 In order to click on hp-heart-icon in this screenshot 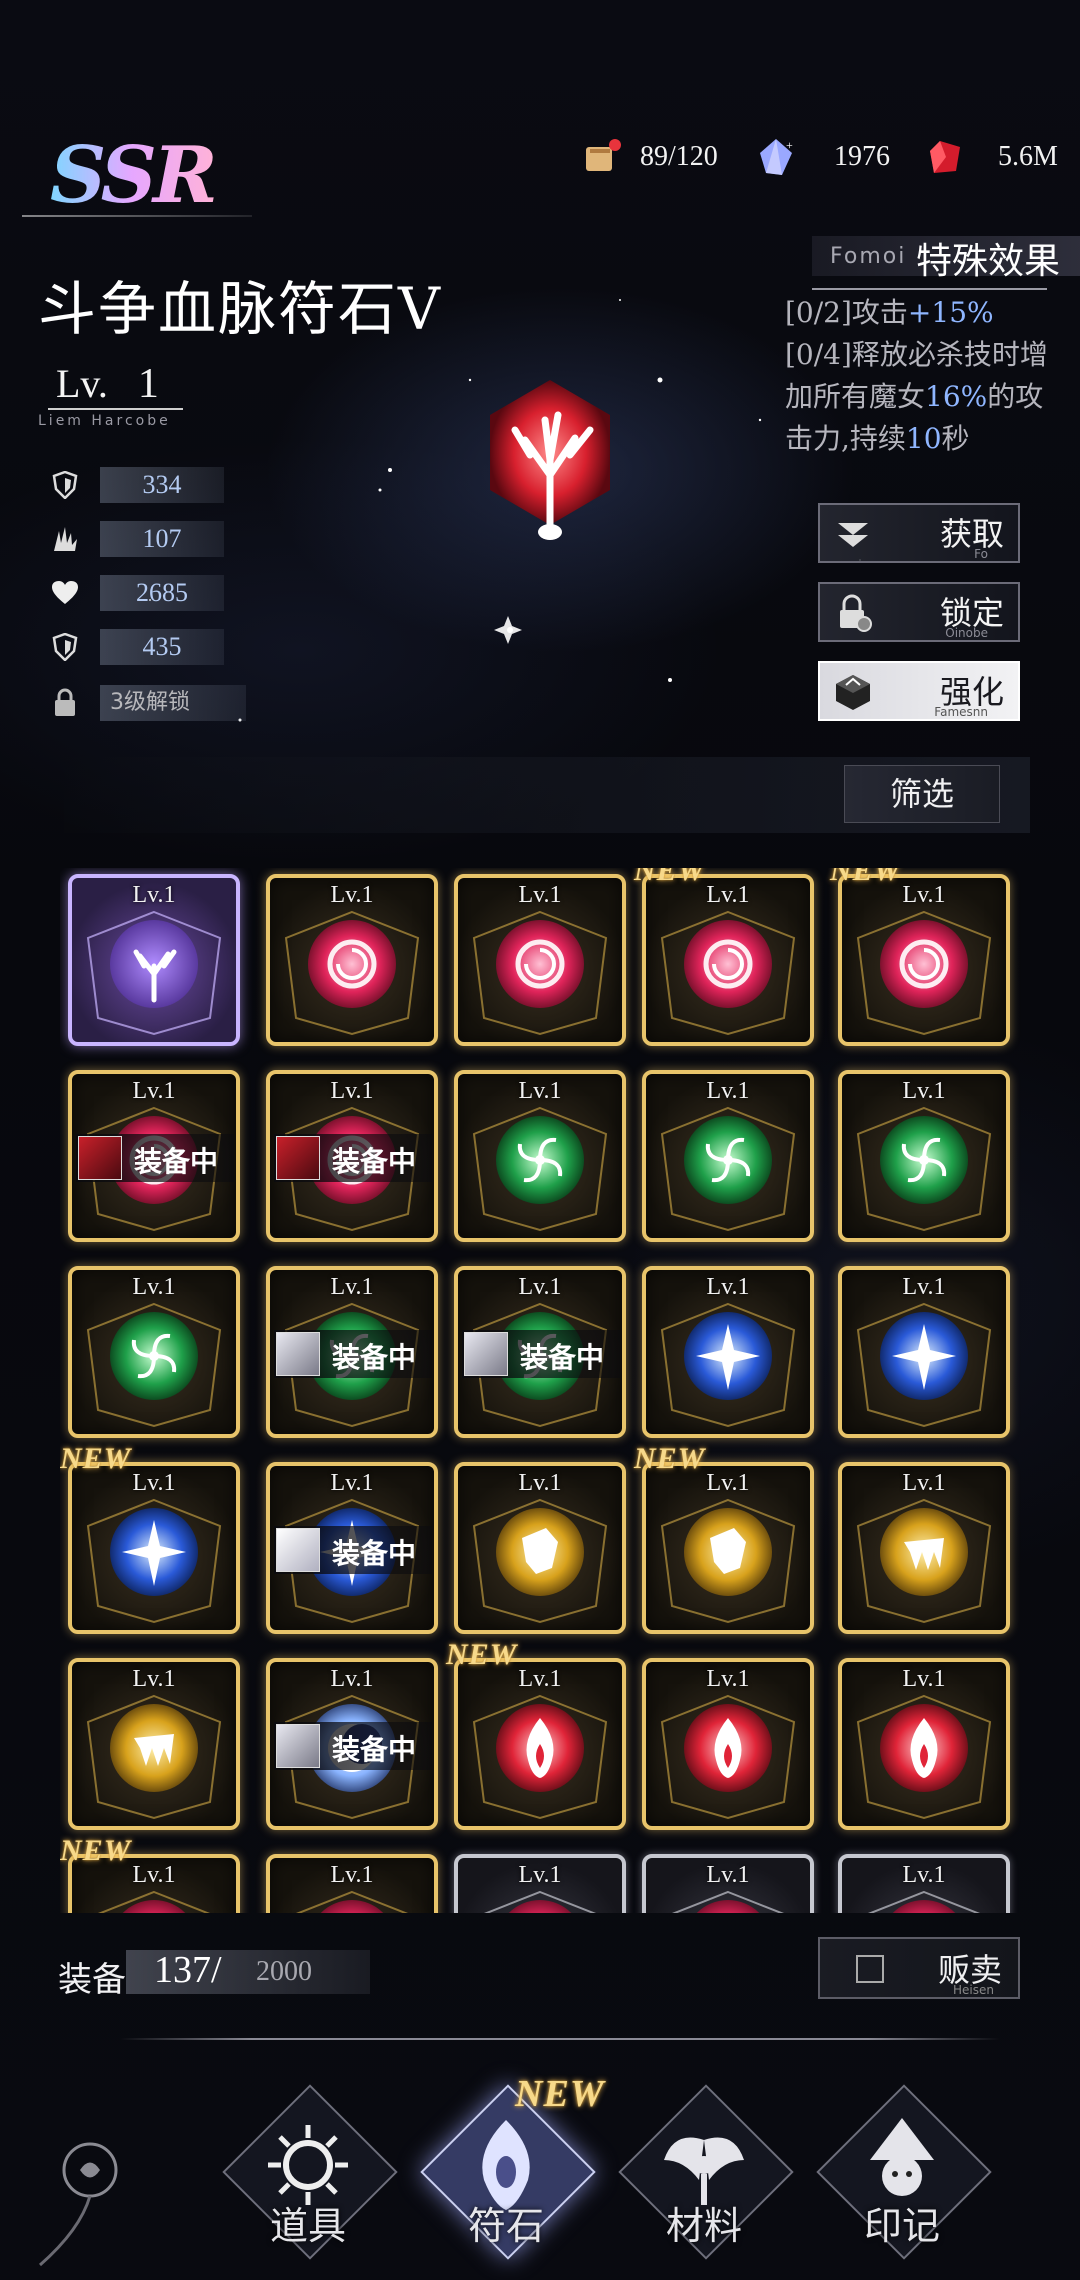, I will do `click(65, 593)`.